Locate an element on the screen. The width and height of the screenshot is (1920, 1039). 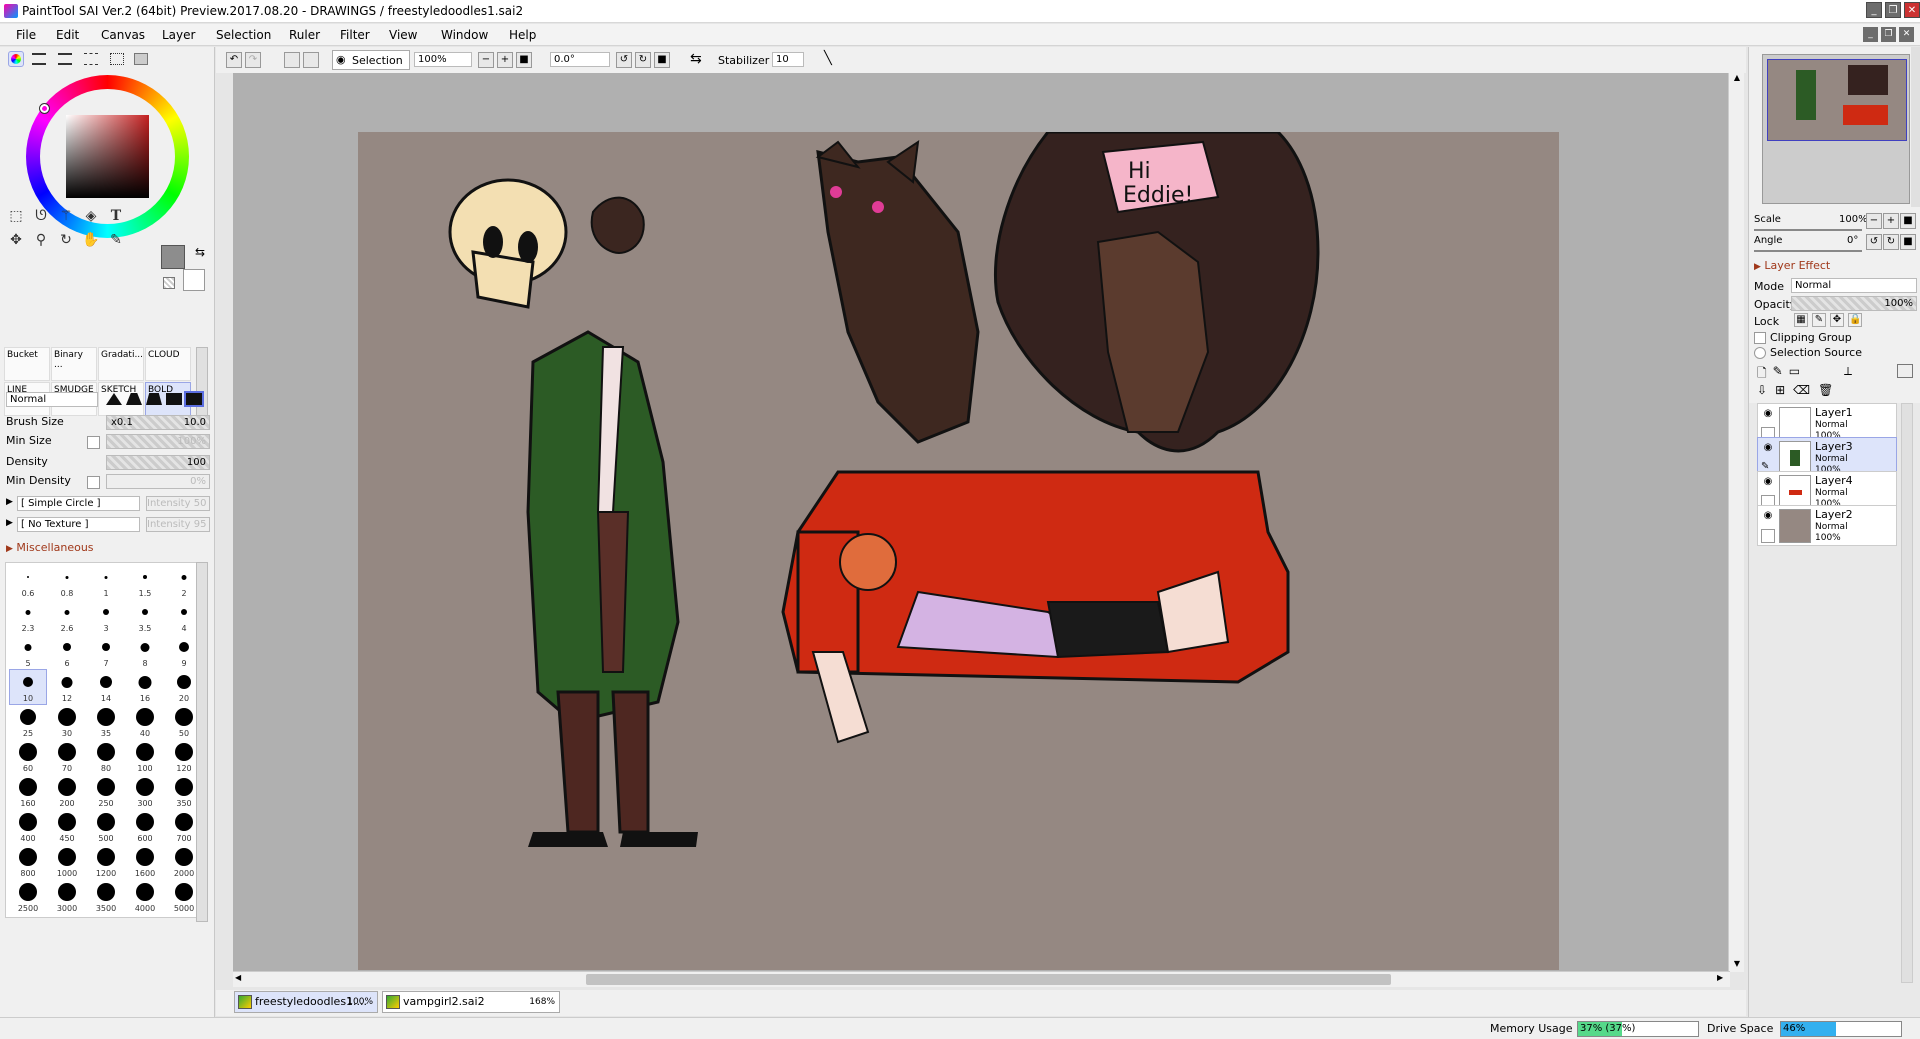
layer-item-layer2: ◉ Layer2 Normal 100% is located at coordinates (1827, 525).